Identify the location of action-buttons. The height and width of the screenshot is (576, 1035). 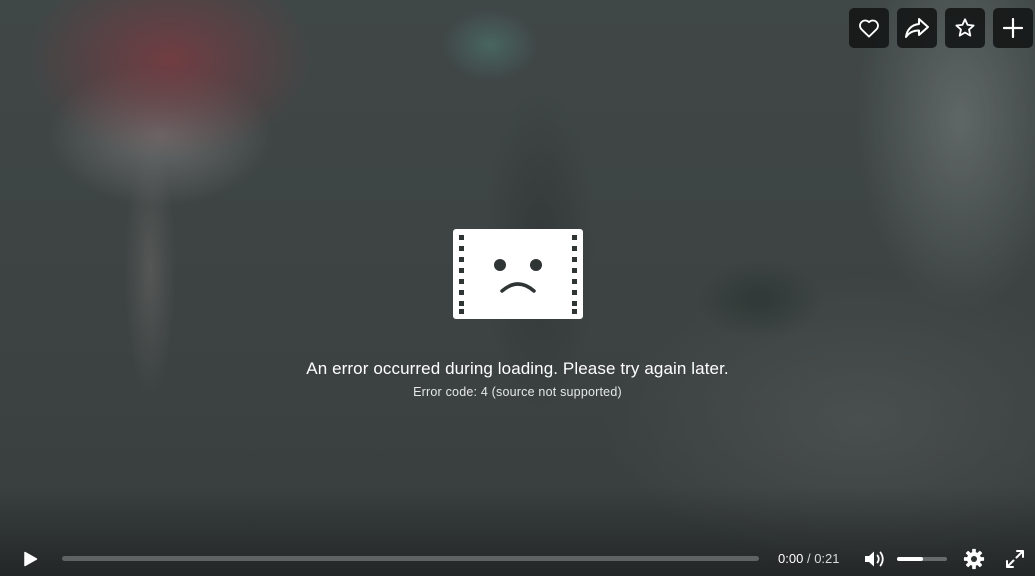
(941, 28).